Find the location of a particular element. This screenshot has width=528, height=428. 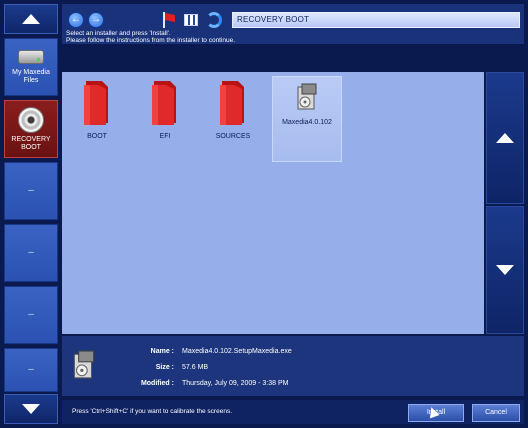

detail-value: 57.6 MB is located at coordinates (195, 367).